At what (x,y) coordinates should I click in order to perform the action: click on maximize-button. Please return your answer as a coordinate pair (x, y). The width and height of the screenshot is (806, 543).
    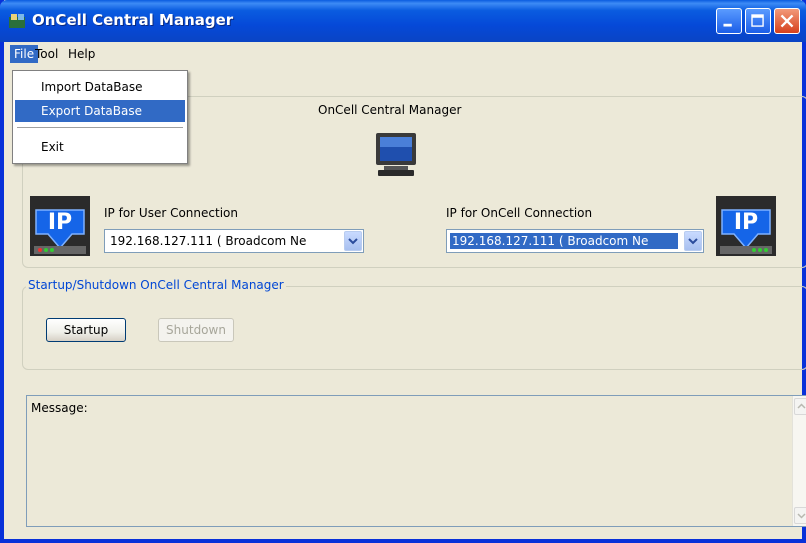
    Looking at the image, I should click on (758, 21).